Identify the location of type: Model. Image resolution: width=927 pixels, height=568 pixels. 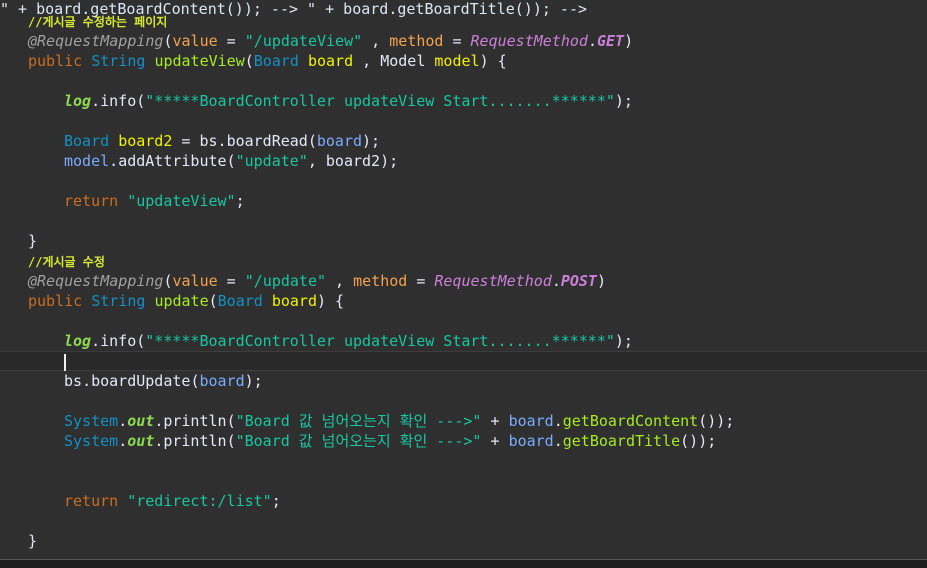
(403, 61).